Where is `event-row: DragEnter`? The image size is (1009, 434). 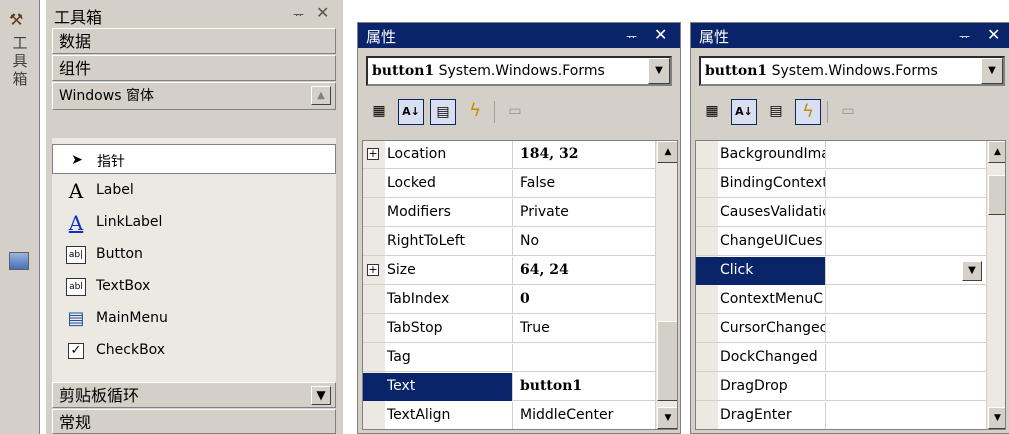 event-row: DragEnter is located at coordinates (841, 415).